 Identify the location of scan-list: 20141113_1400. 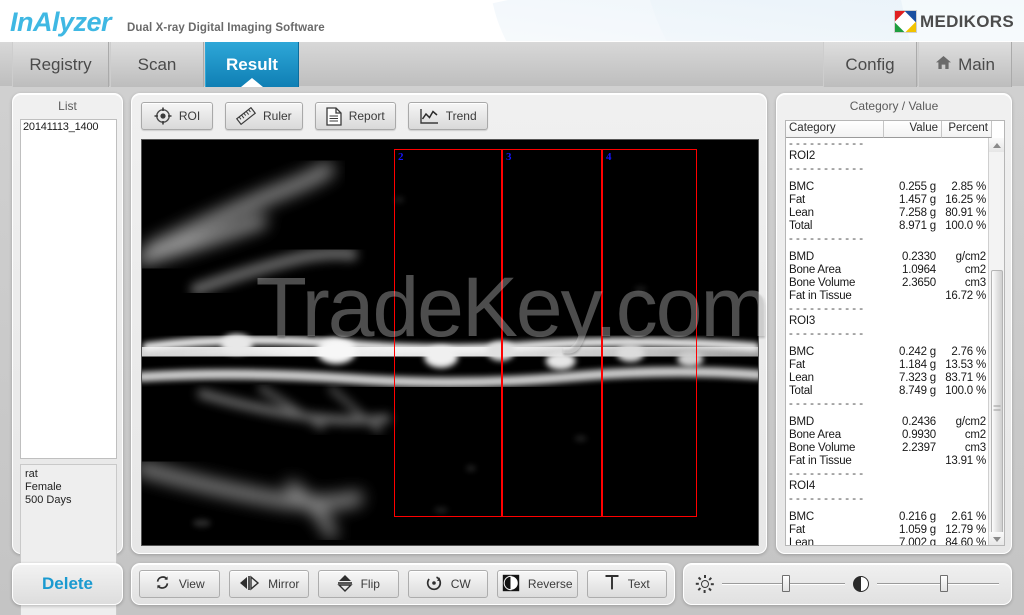
(68, 289).